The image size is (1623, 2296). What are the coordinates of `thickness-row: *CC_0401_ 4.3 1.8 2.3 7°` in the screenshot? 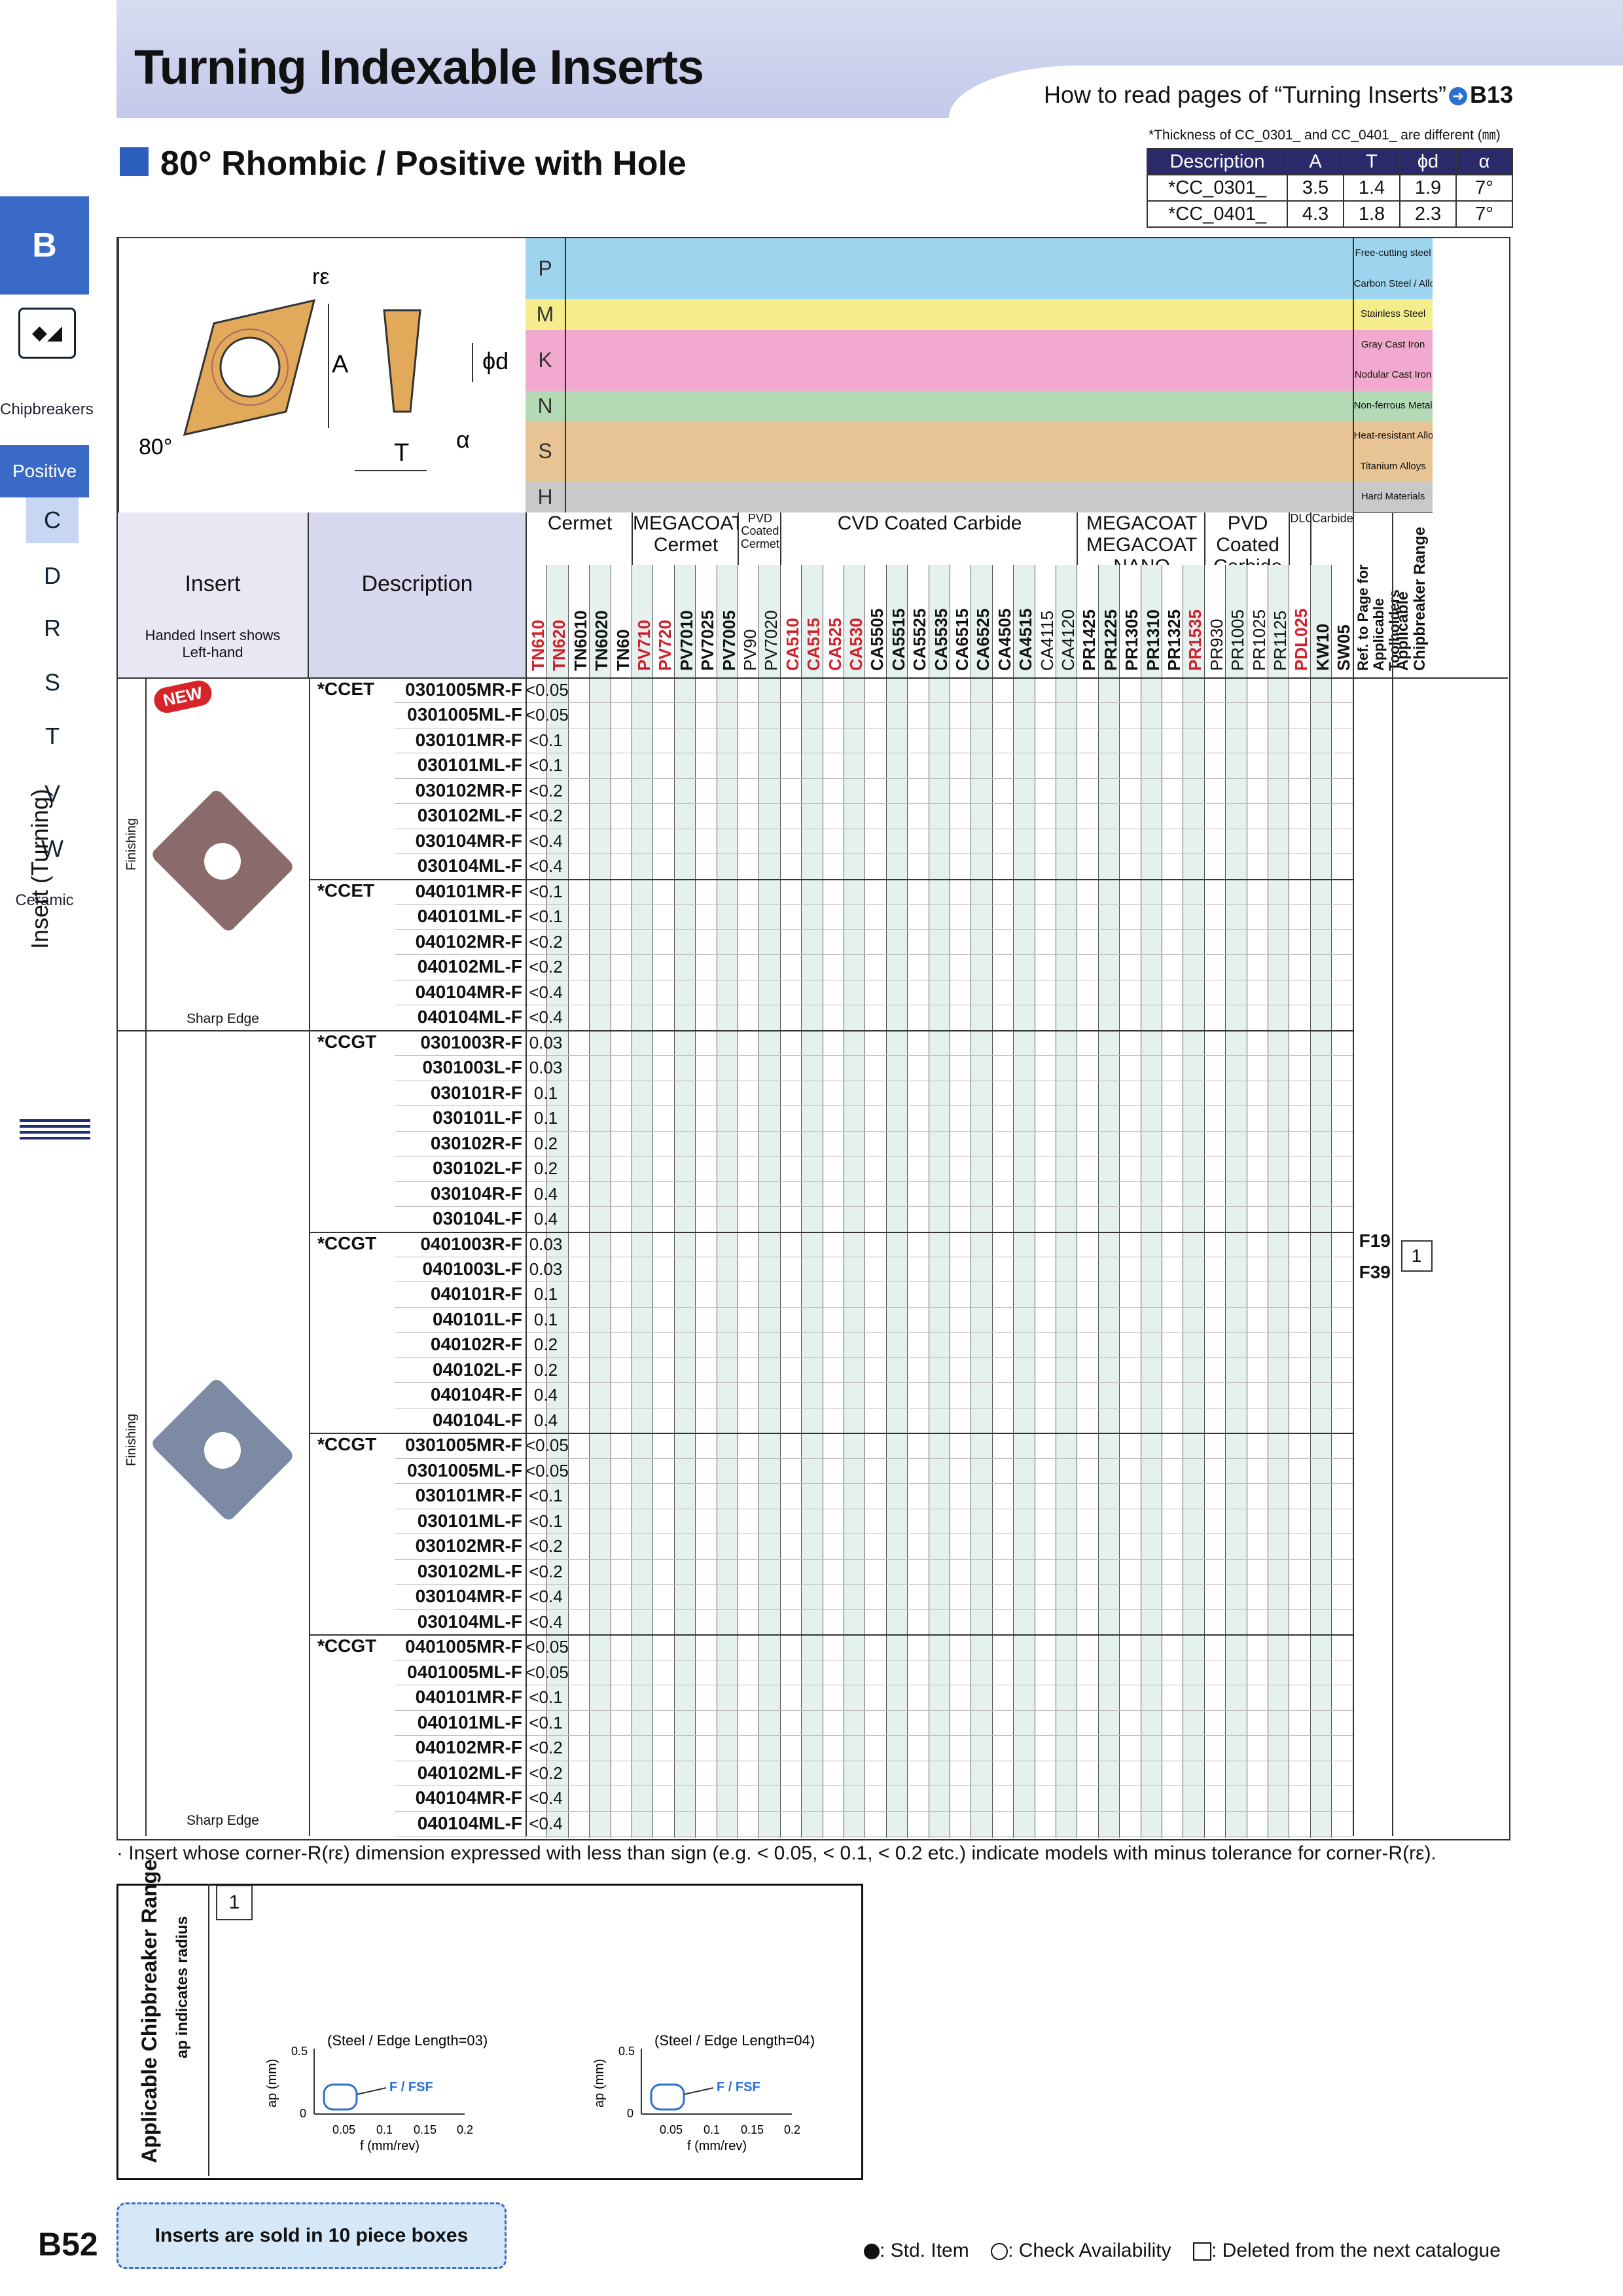 It's located at (1330, 214).